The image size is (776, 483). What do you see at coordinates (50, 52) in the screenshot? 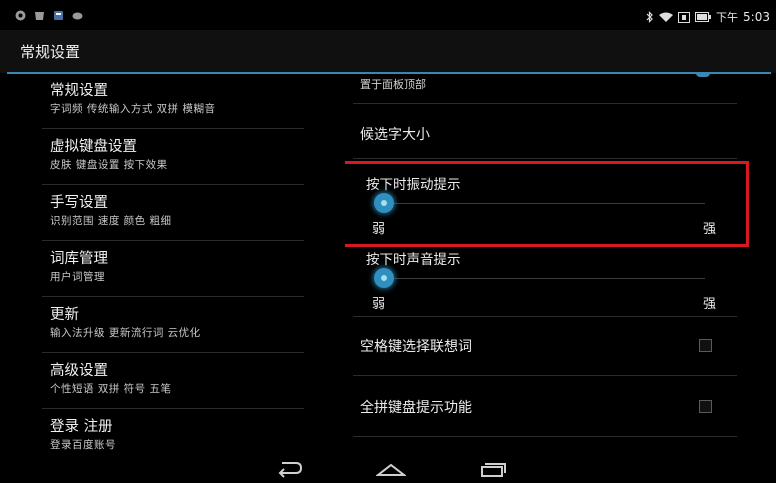
I see `page-title: 常规设置` at bounding box center [50, 52].